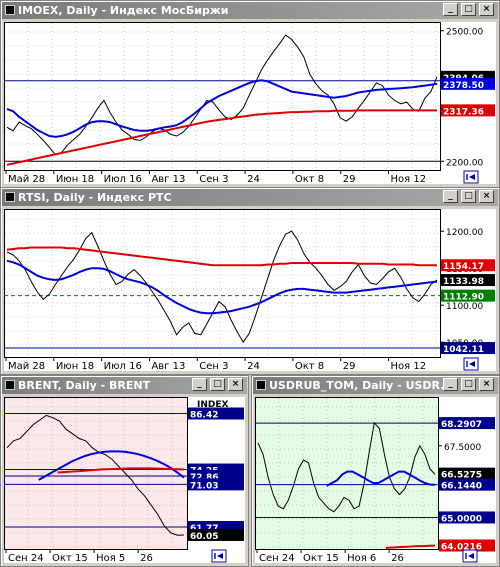  What do you see at coordinates (212, 405) in the screenshot?
I see `scale-label: INDEX` at bounding box center [212, 405].